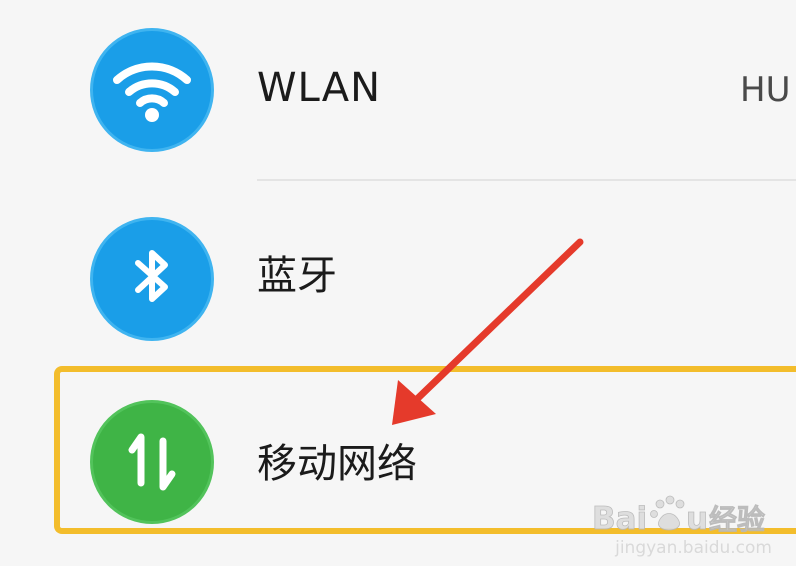 The image size is (796, 566). Describe the element at coordinates (697, 519) in the screenshot. I see `svg-text: u` at that location.